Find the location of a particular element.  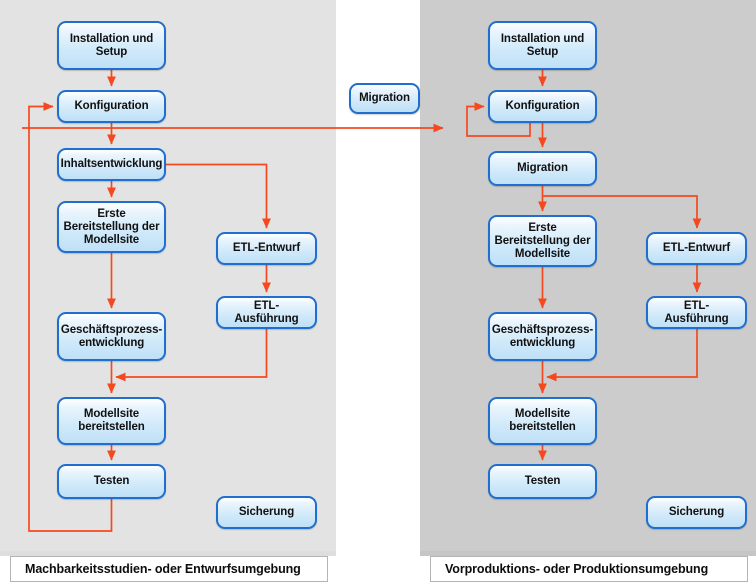

node-migration-bridge: Migration is located at coordinates (384, 98).